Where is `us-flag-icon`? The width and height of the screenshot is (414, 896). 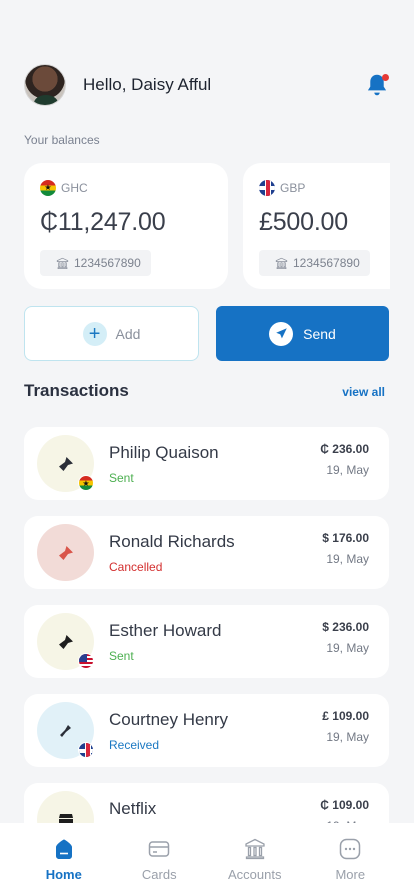 us-flag-icon is located at coordinates (86, 661).